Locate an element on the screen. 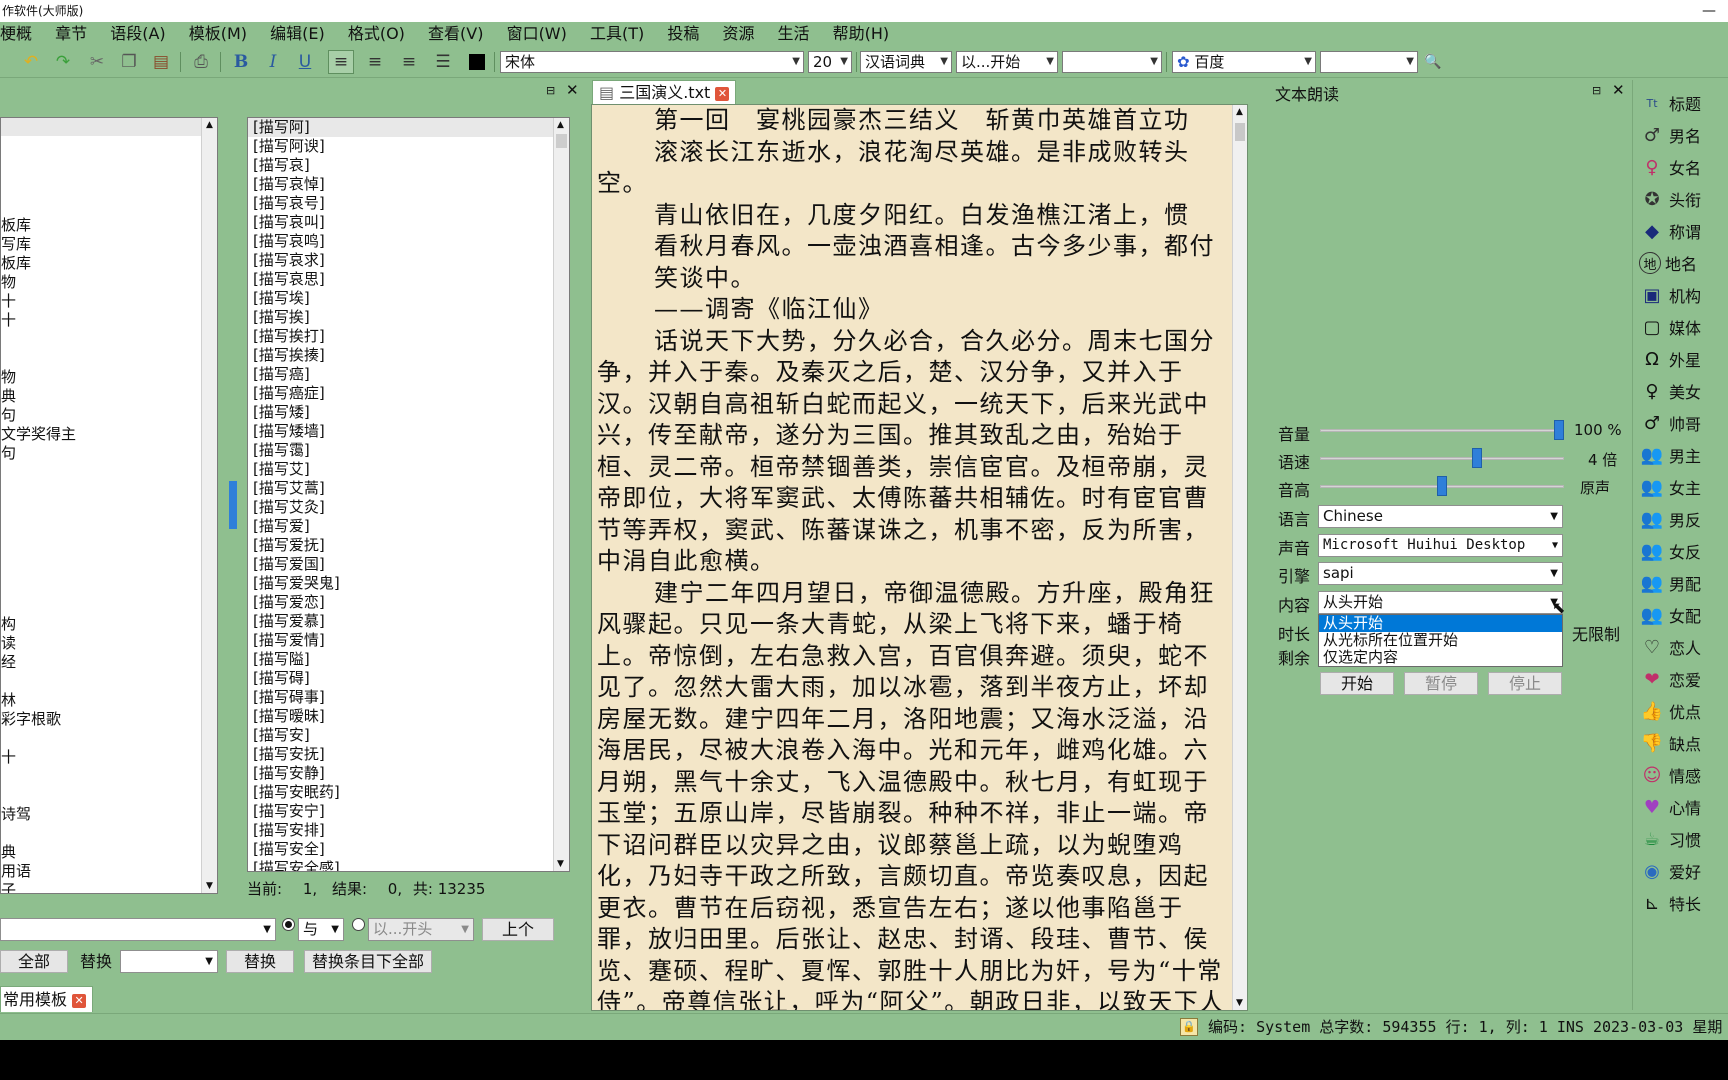  volume-thumb is located at coordinates (1559, 430).